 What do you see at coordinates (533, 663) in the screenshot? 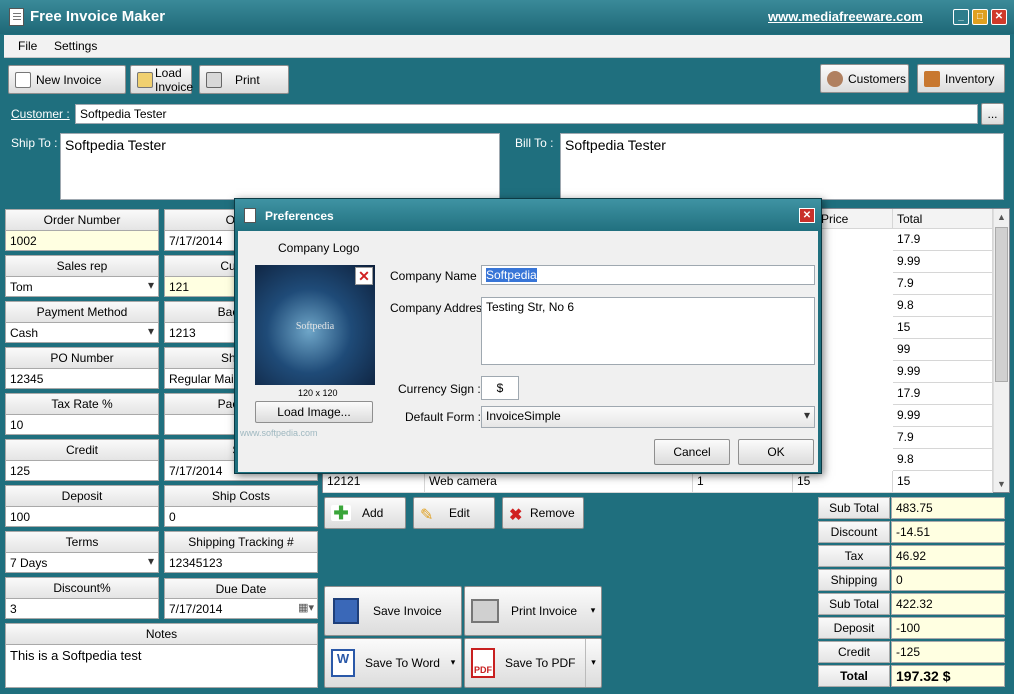
I see `save-to-pdf-button: PDF Save To PDF ▾` at bounding box center [533, 663].